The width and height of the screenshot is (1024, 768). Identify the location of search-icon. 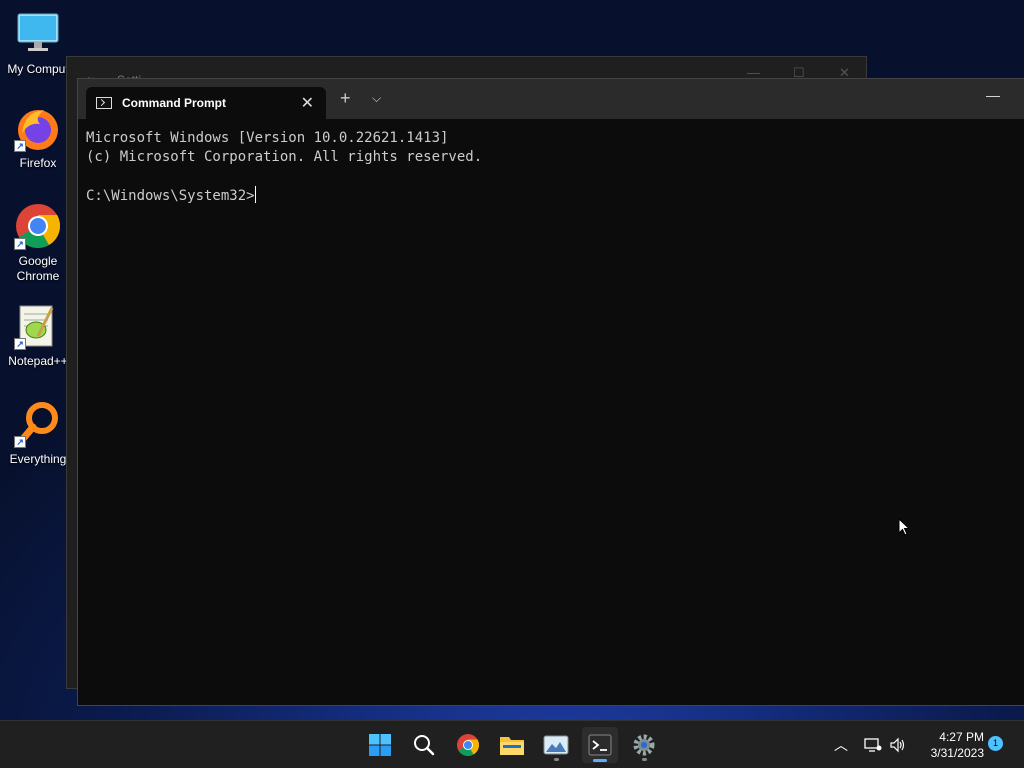
(424, 745).